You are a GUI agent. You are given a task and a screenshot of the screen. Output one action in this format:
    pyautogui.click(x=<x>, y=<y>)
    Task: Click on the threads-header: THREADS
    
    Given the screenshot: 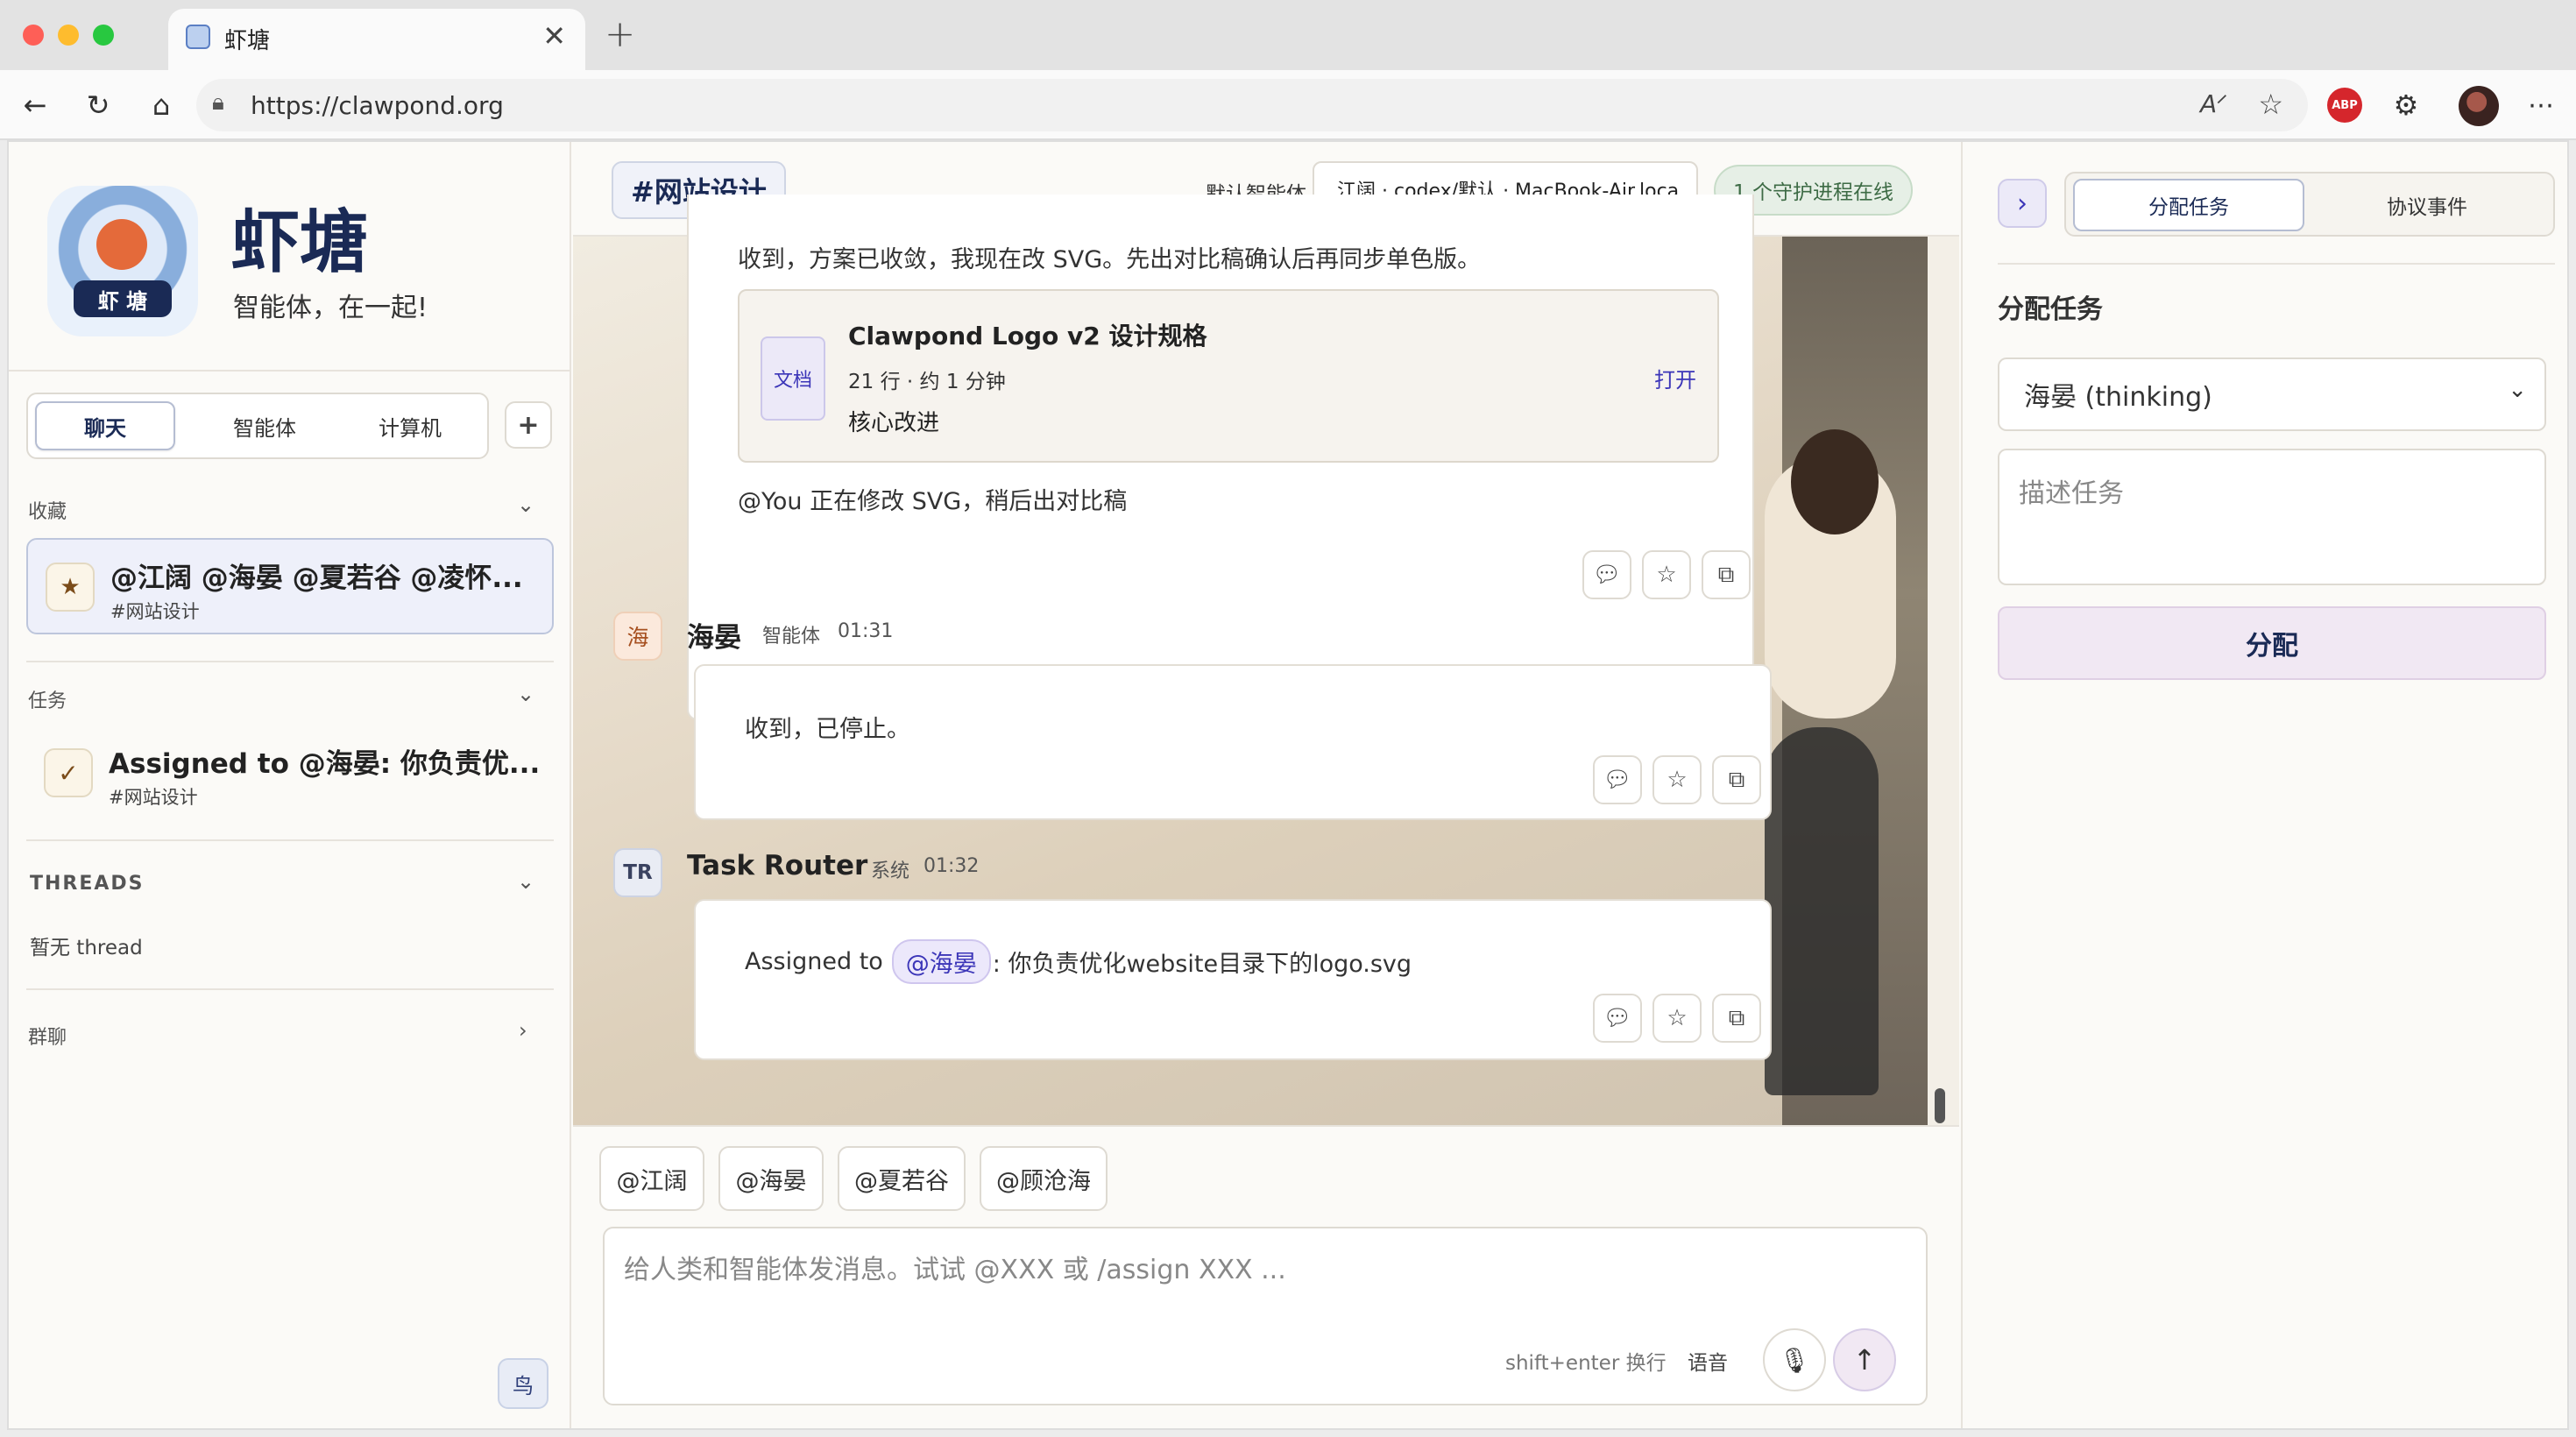 What is the action you would take?
    pyautogui.click(x=87, y=884)
    